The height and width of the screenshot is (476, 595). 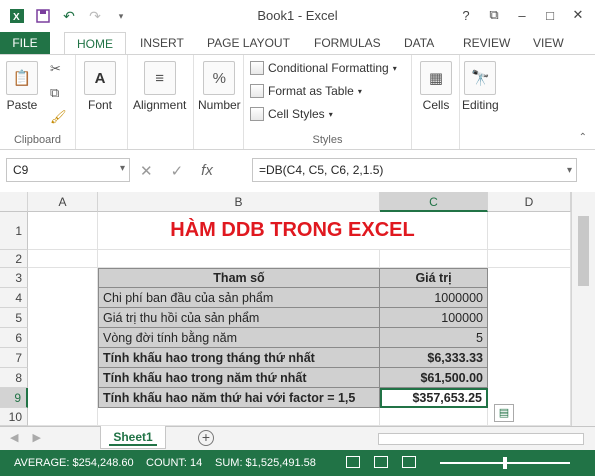 I want to click on table-row-value: 5, so click(x=434, y=338).